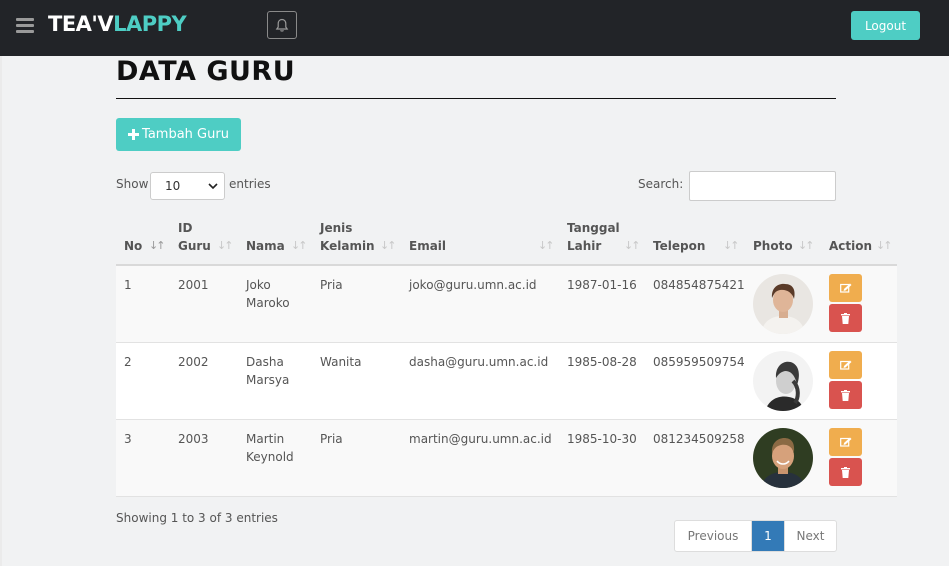  I want to click on column-header-jenis-kelamin: Jenis Kelamin, so click(347, 237).